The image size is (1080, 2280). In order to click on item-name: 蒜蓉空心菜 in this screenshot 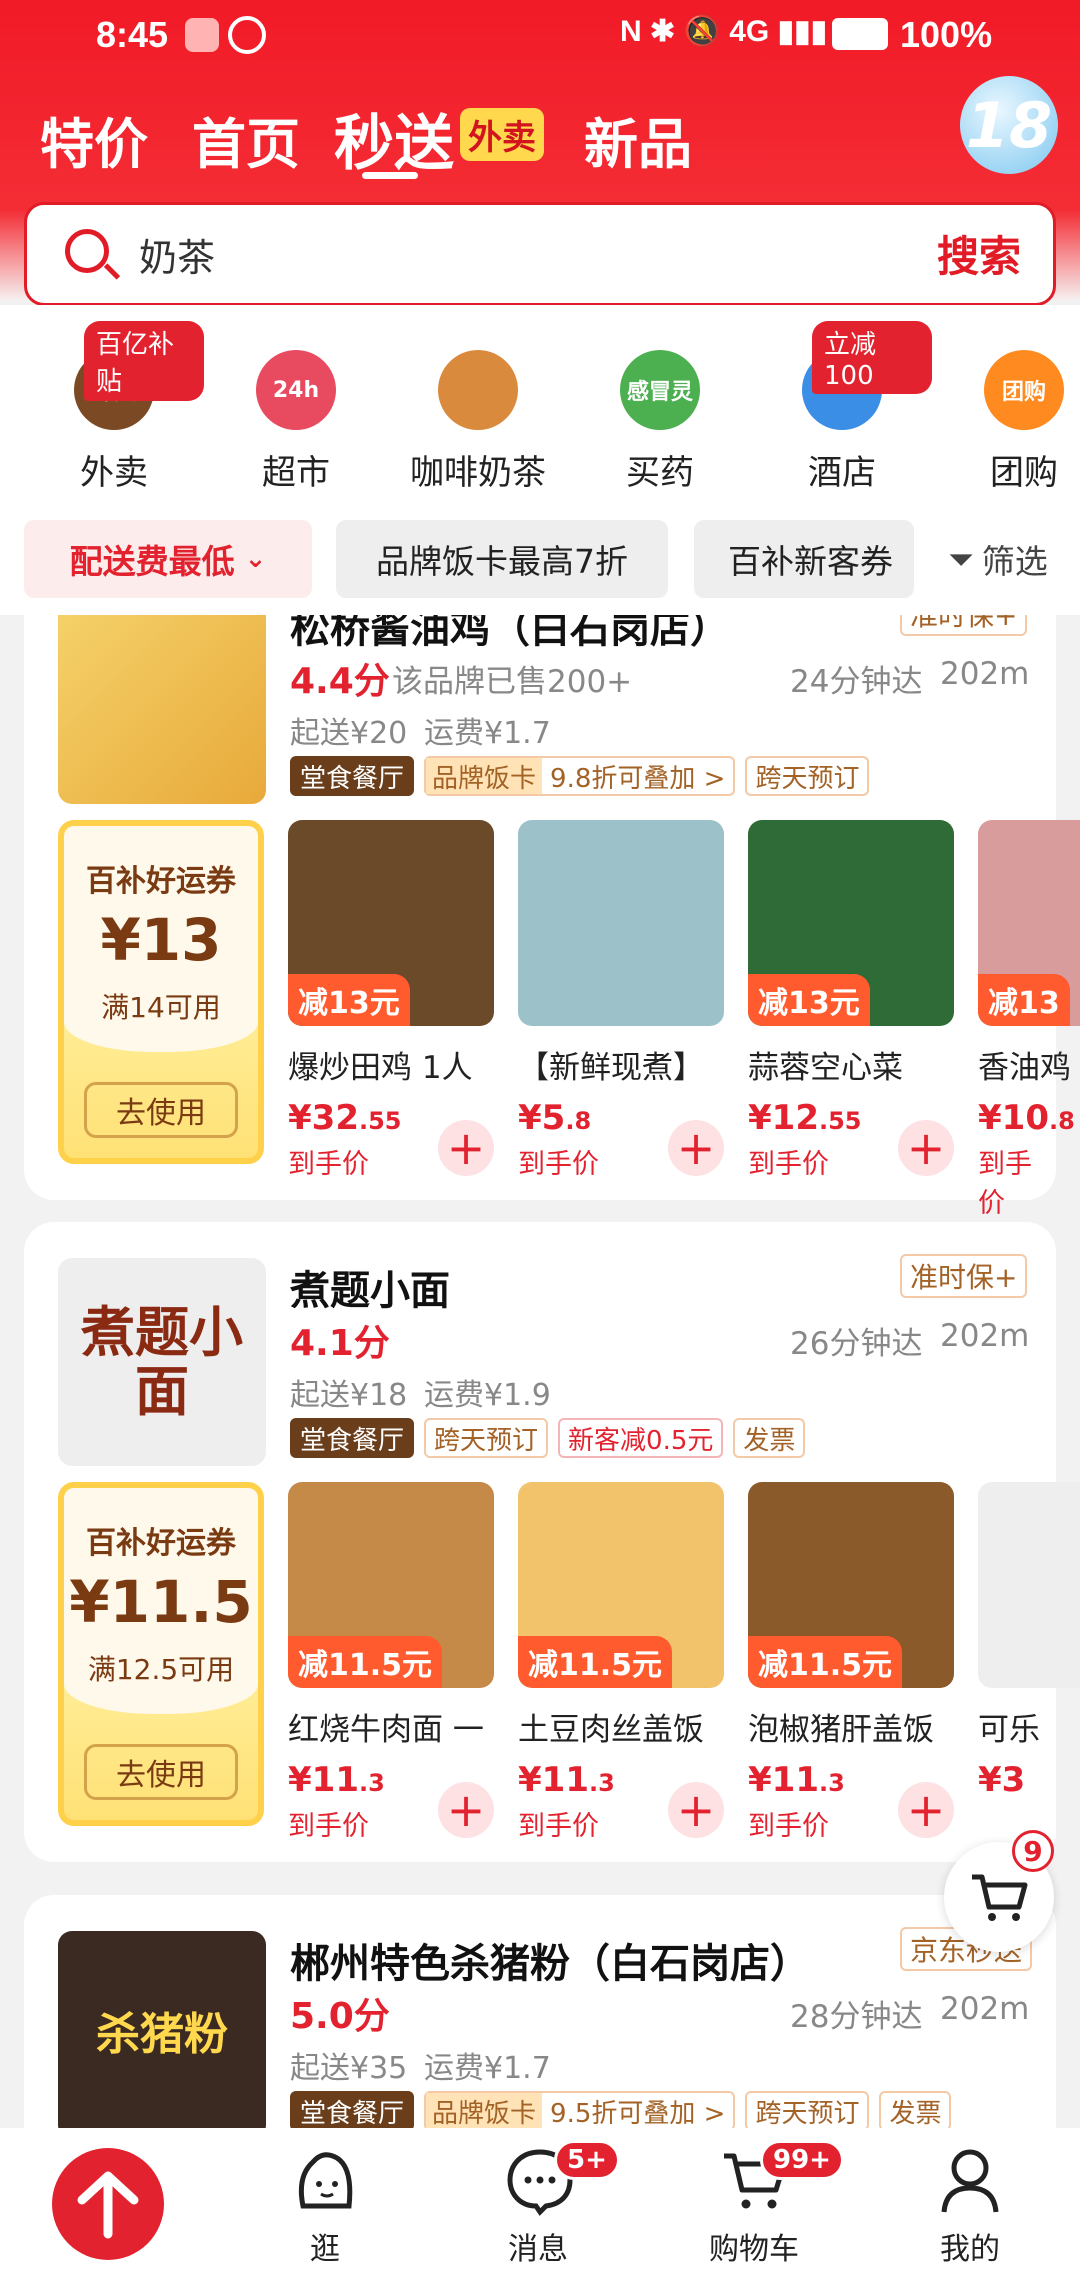, I will do `click(825, 1068)`.